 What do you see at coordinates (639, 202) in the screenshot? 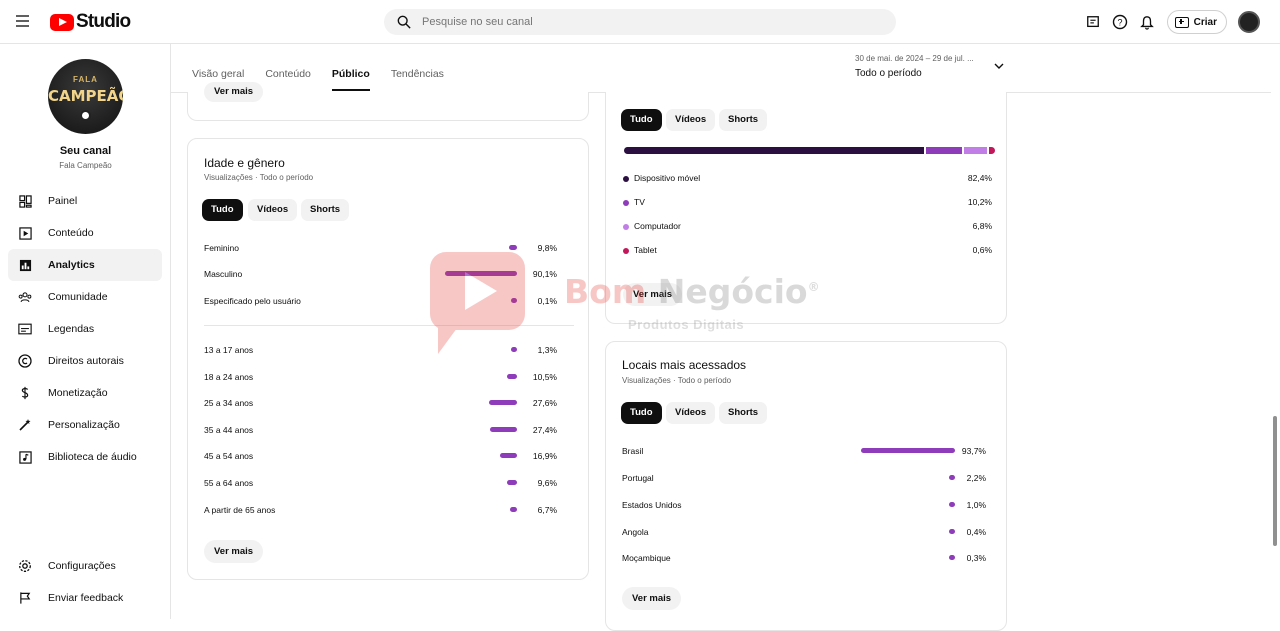
I see `device-label: TV` at bounding box center [639, 202].